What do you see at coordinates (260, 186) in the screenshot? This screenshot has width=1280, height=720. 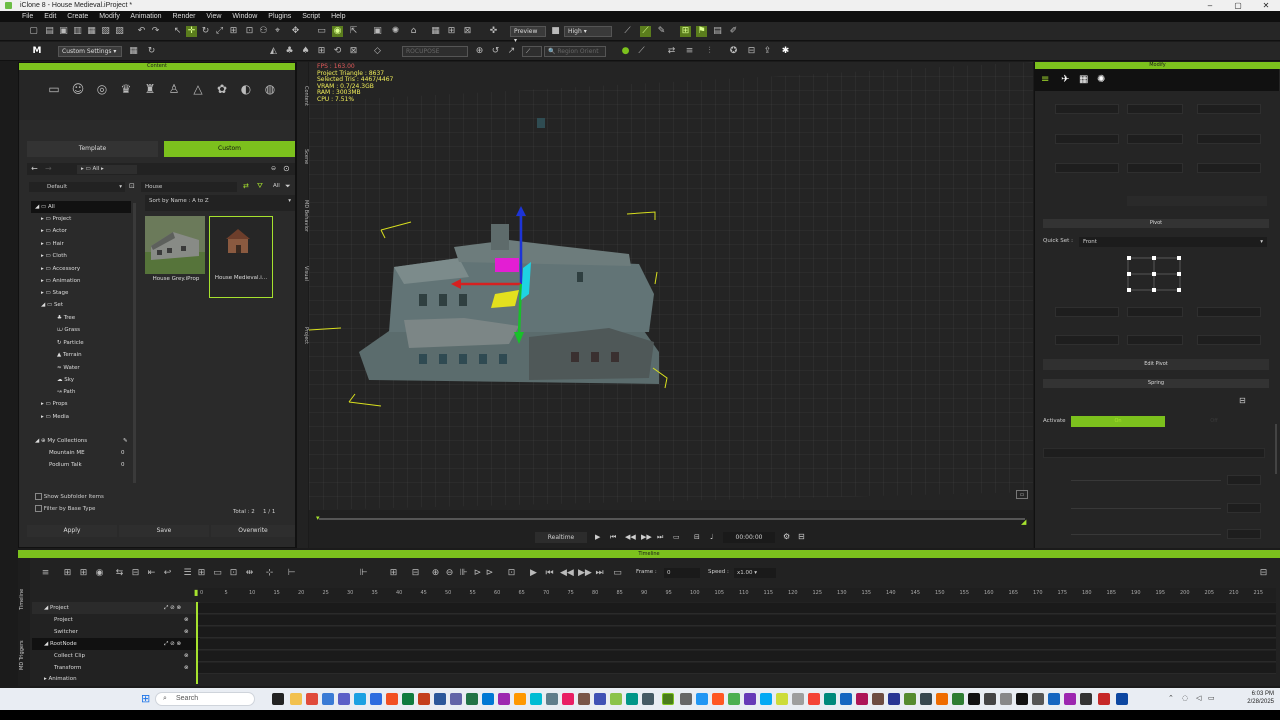 I see `filter-icon: ⛛` at bounding box center [260, 186].